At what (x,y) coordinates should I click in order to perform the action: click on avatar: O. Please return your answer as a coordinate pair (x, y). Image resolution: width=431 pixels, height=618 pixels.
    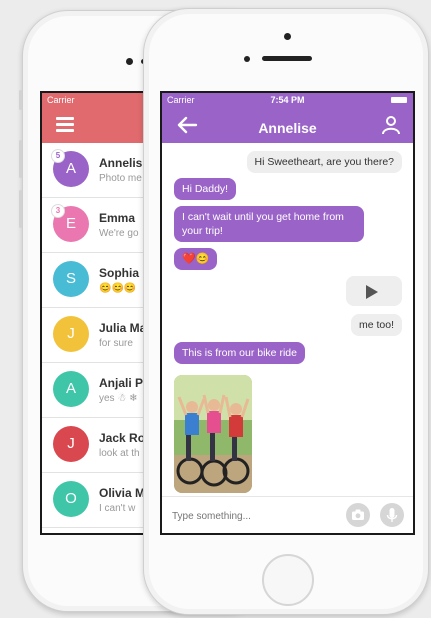
    Looking at the image, I should click on (71, 499).